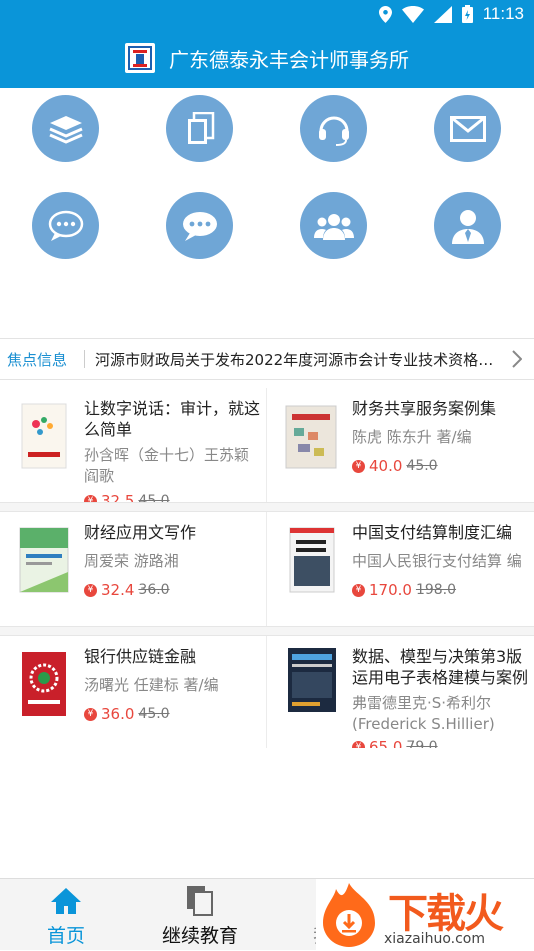 The height and width of the screenshot is (951, 534). I want to click on book-card-4: 中国支付结算制度汇编 中国人民银行支付结算 编 ¥ 170.0 198.0, so click(401, 569).